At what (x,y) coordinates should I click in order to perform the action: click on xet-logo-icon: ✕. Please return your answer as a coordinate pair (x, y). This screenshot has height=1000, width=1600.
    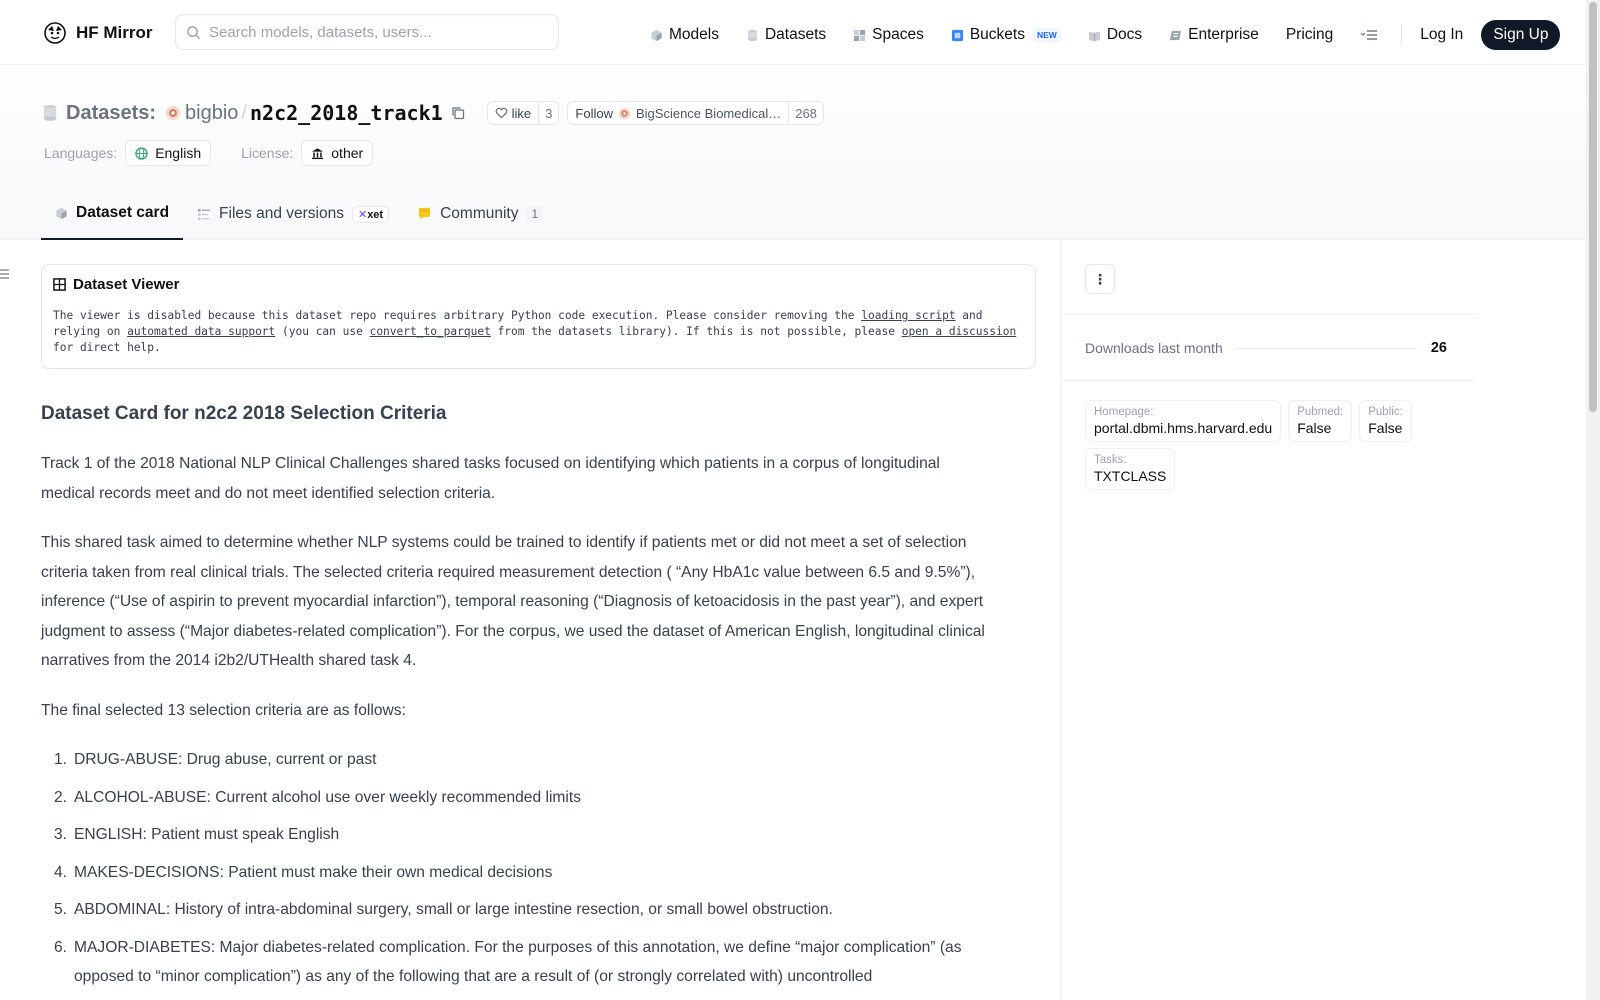
    Looking at the image, I should click on (362, 214).